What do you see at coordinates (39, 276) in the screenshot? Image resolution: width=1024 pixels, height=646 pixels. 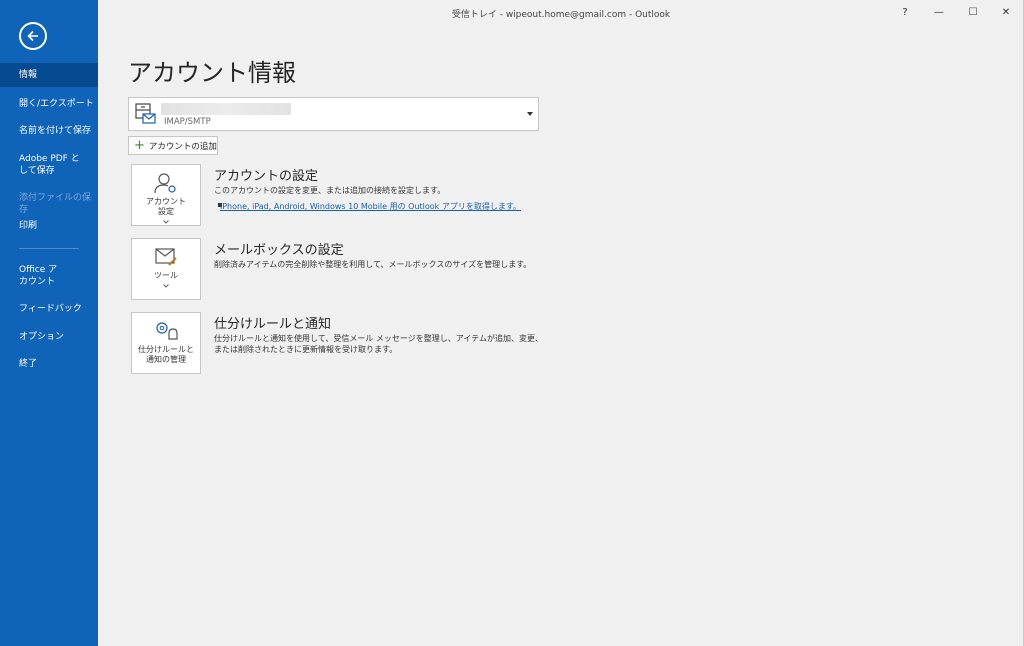 I see `nav-office-account: Office アカウント` at bounding box center [39, 276].